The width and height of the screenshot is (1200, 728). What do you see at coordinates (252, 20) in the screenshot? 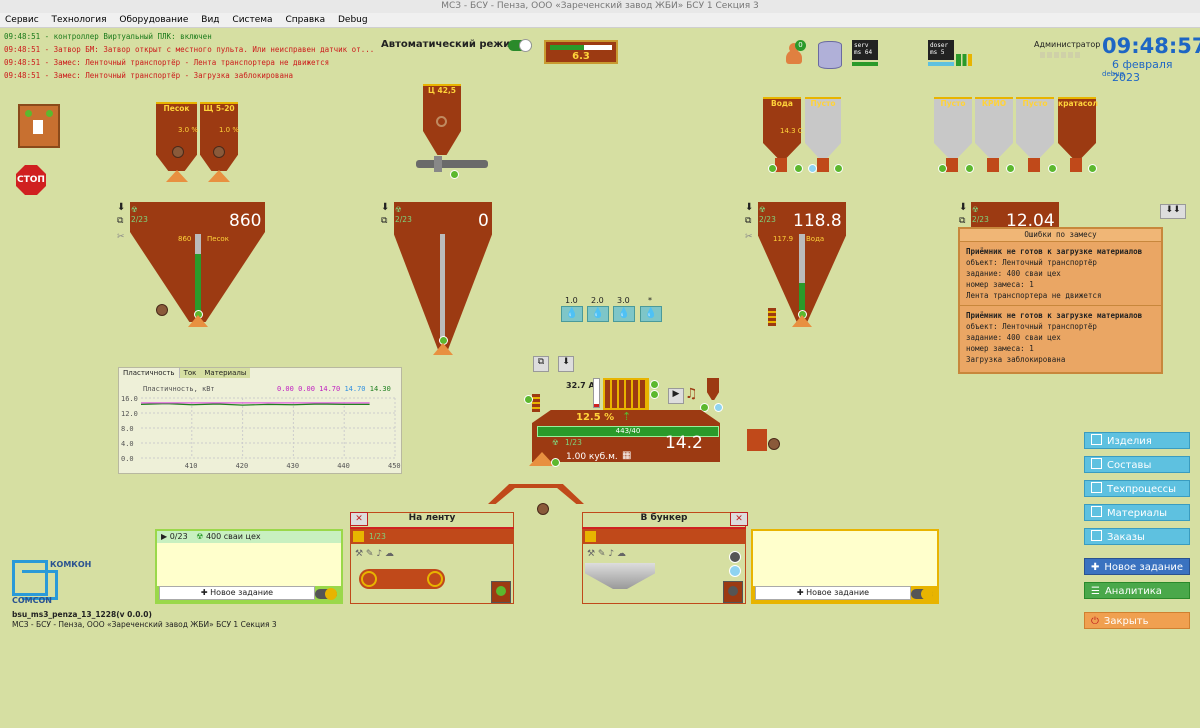
I see `menu-item-system: Система` at bounding box center [252, 20].